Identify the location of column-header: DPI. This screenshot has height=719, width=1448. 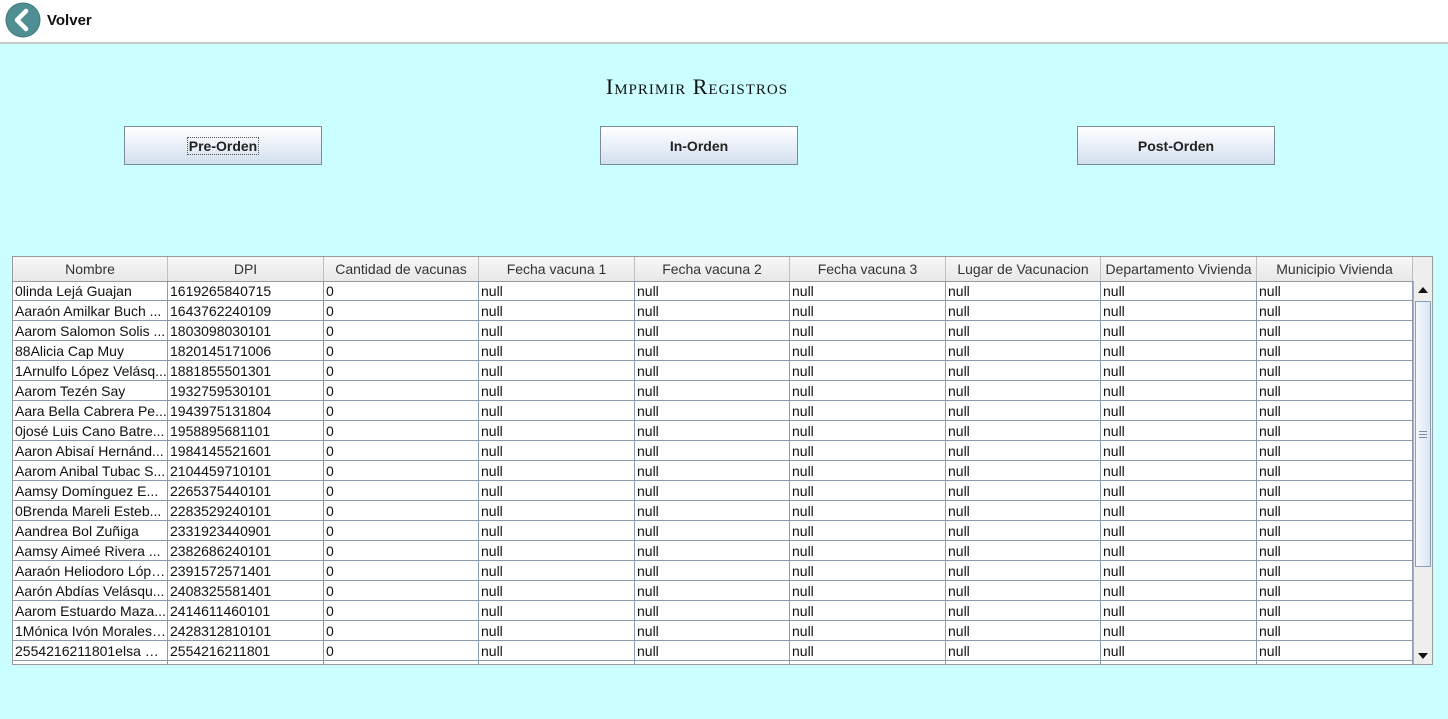
(246, 269).